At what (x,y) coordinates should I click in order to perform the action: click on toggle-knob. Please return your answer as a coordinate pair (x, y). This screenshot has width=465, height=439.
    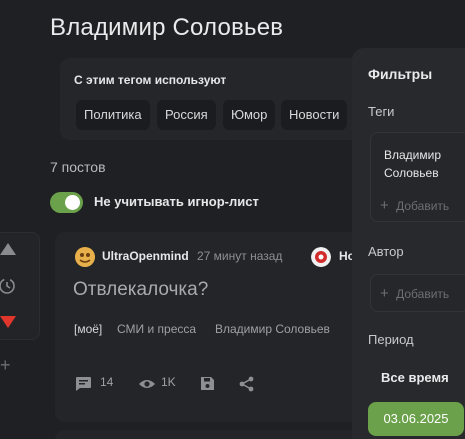
    Looking at the image, I should click on (72, 202).